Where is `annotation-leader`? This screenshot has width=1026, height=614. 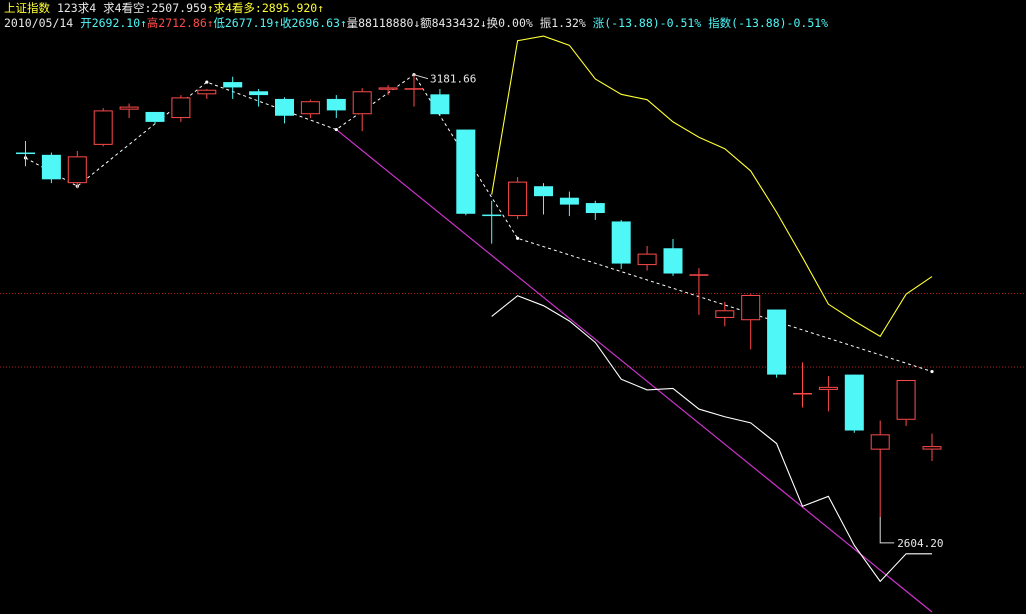 annotation-leader is located at coordinates (887, 530).